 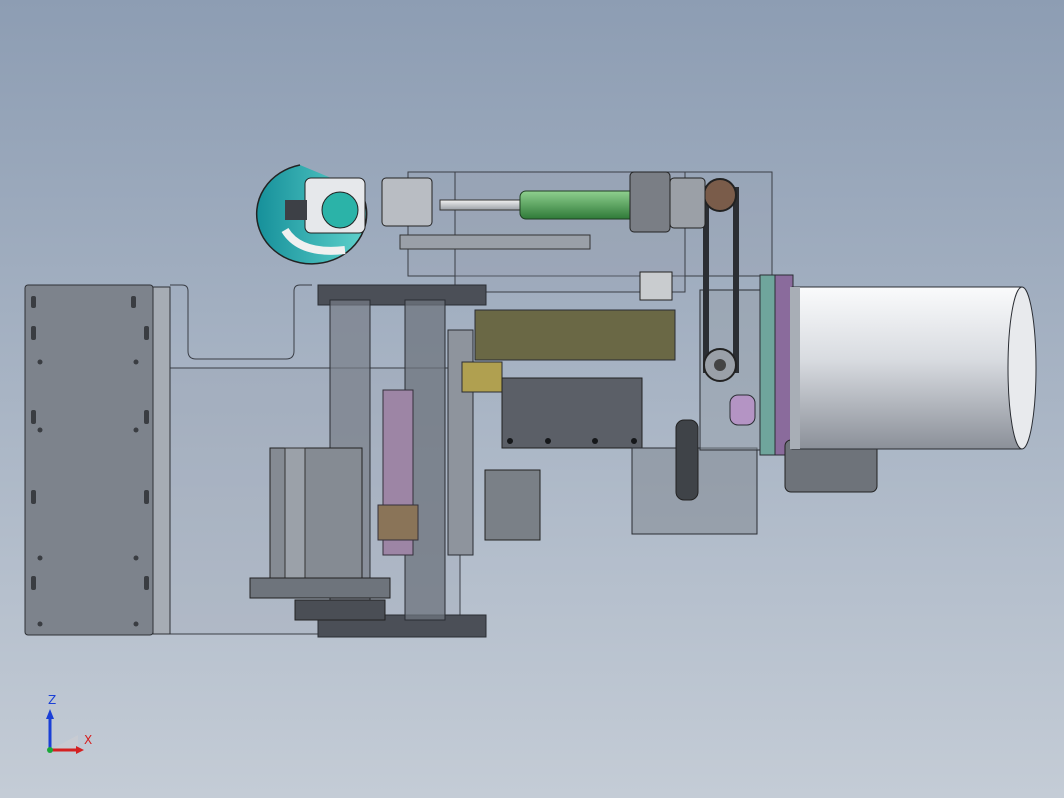 I want to click on x-axis-label: X, so click(x=88, y=740).